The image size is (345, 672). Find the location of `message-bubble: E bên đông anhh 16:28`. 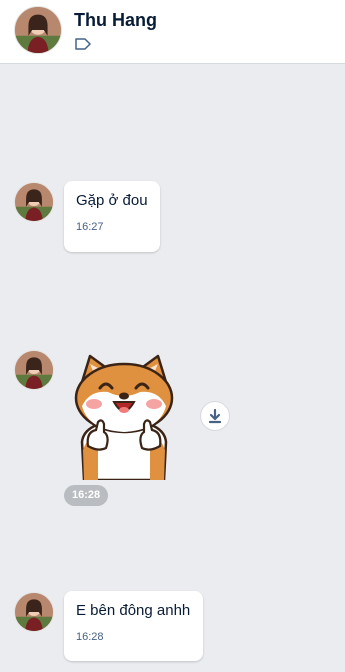

message-bubble: E bên đông anhh 16:28 is located at coordinates (133, 626).